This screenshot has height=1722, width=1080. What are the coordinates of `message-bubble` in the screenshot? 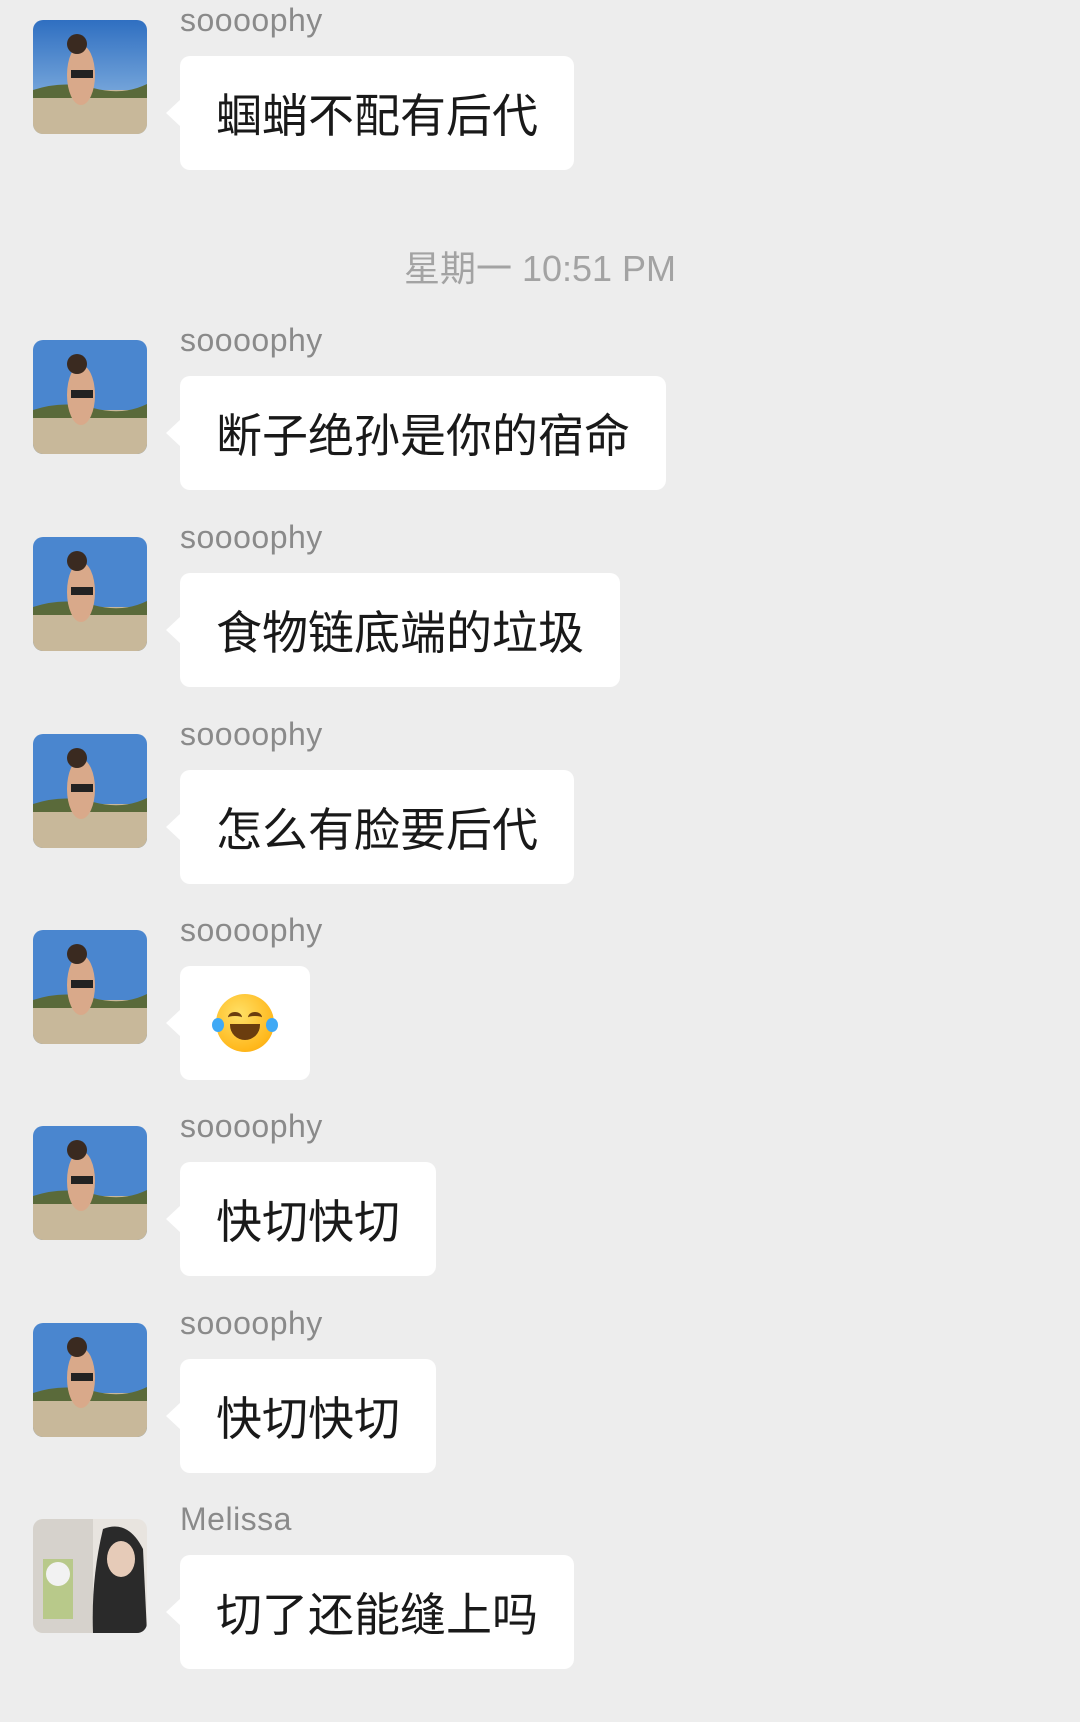 It's located at (238, 1023).